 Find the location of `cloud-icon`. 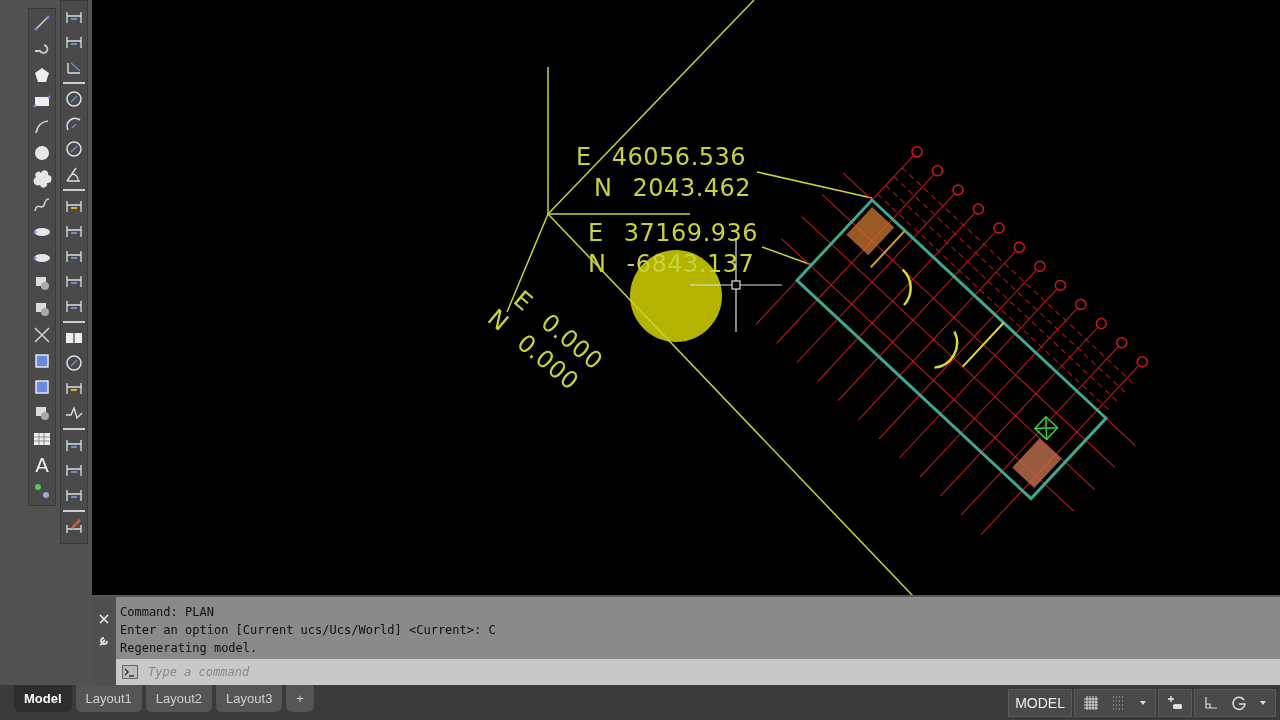

cloud-icon is located at coordinates (42, 179).